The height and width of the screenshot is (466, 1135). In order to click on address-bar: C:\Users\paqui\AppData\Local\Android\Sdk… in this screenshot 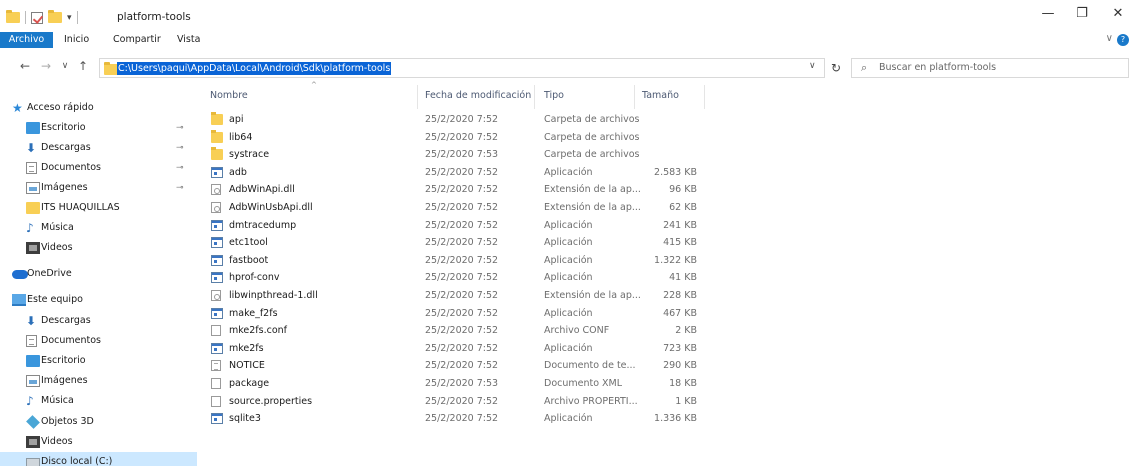, I will do `click(462, 68)`.